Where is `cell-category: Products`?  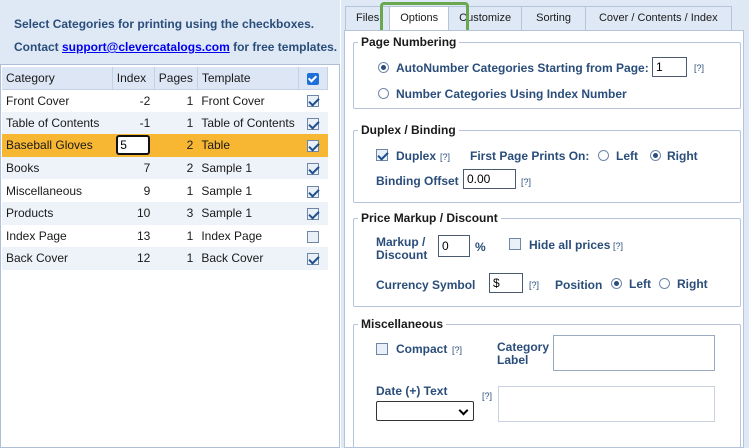 cell-category: Products is located at coordinates (57, 213).